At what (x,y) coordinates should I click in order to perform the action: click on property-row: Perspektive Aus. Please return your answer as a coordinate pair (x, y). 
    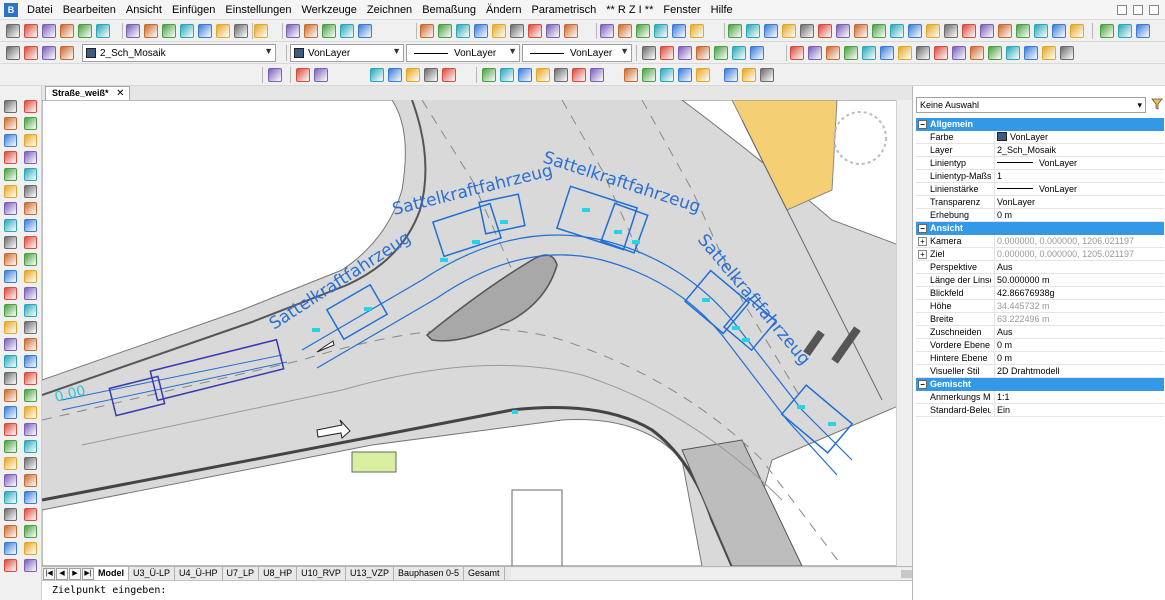
    Looking at the image, I should click on (1040, 267).